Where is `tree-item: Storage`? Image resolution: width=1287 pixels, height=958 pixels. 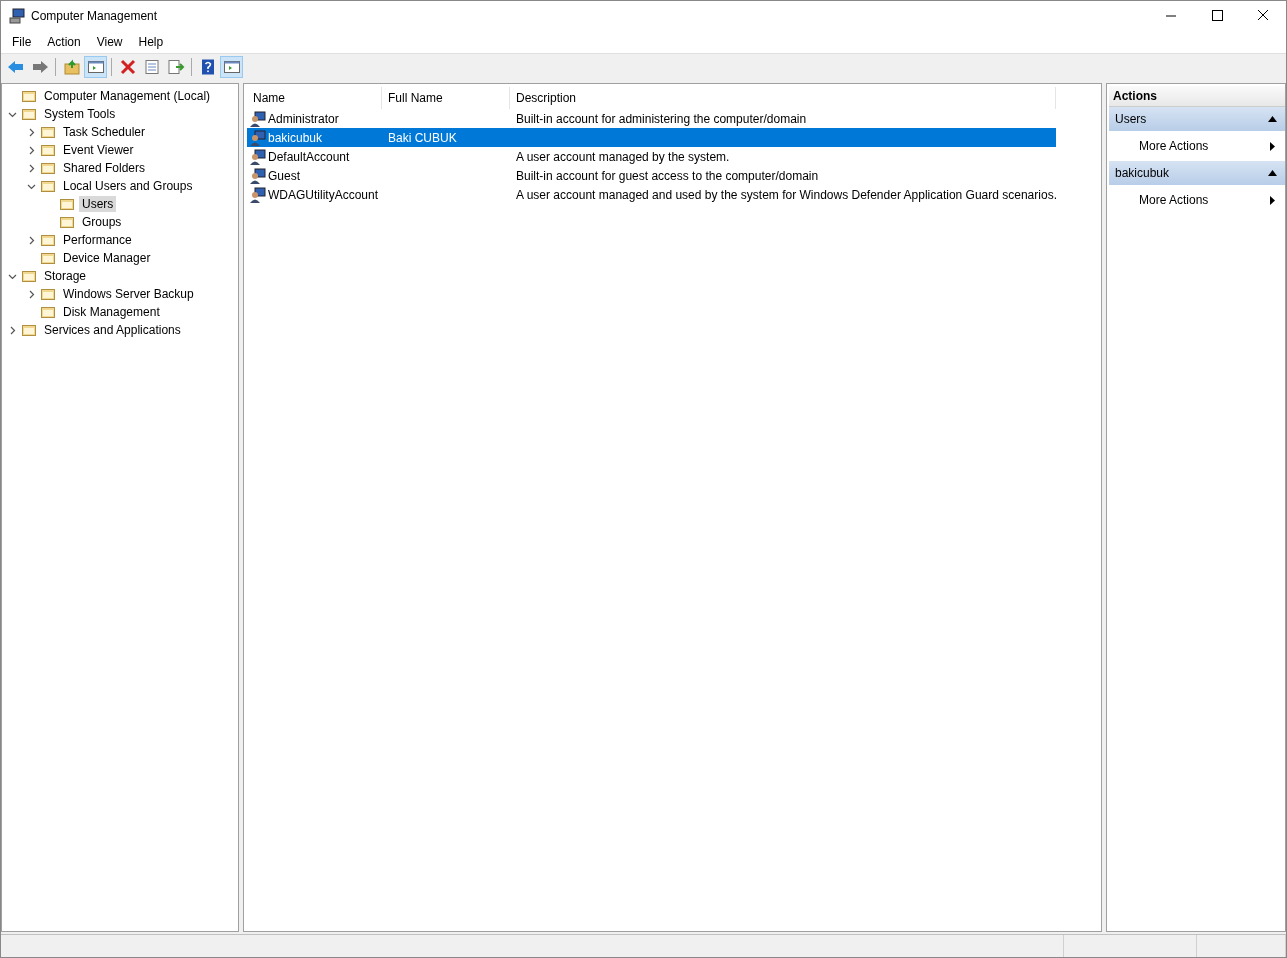
tree-item: Storage is located at coordinates (65, 276).